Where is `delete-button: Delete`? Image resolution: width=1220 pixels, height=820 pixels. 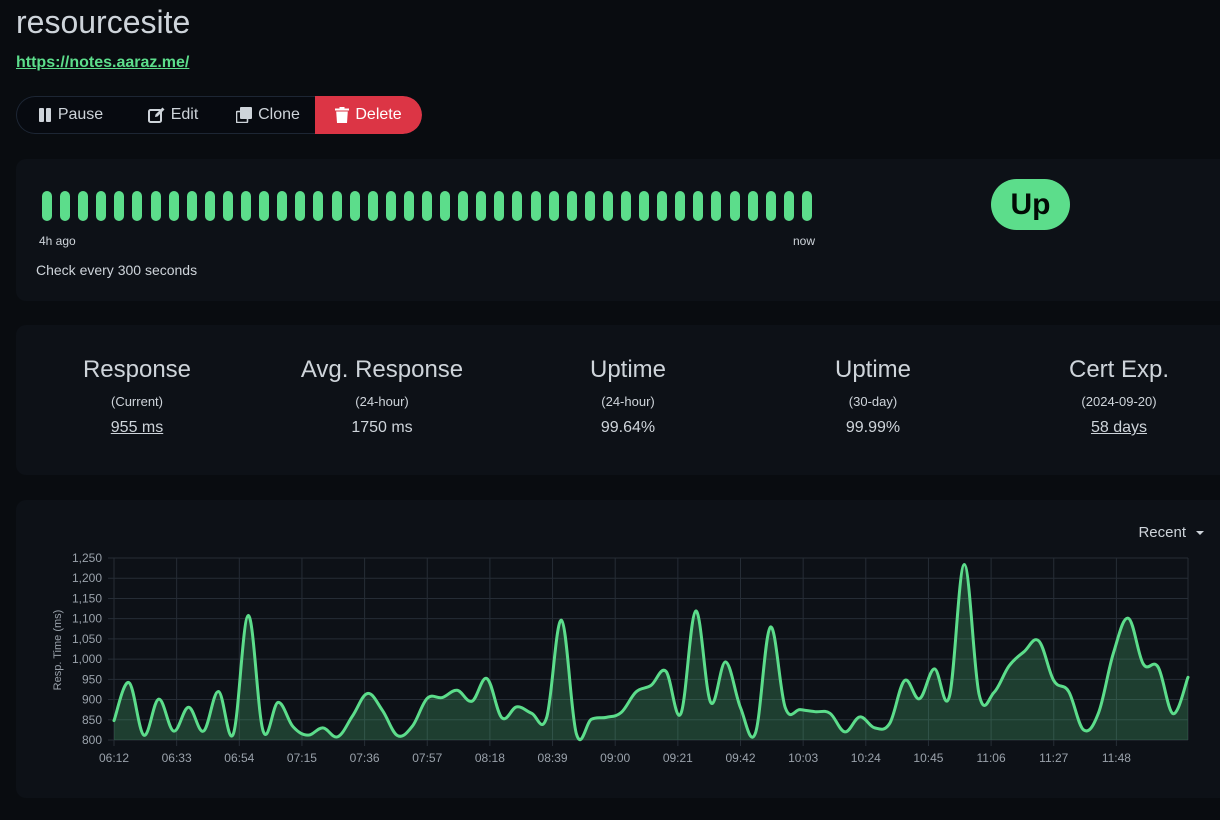
delete-button: Delete is located at coordinates (368, 115).